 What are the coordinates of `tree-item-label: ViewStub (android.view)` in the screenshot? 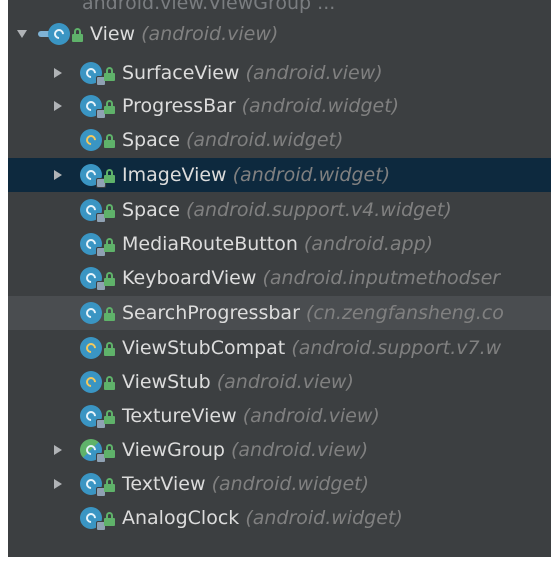 It's located at (238, 382).